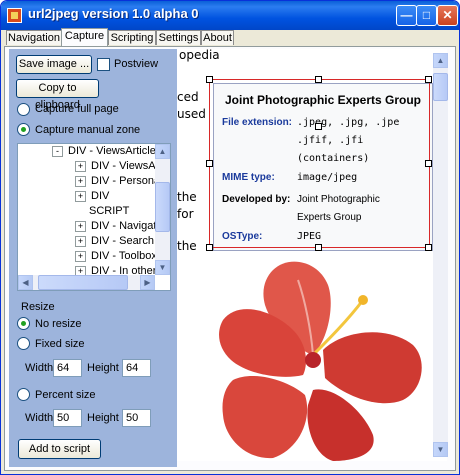 This screenshot has height=475, width=460. I want to click on percent-height-label: Height, so click(103, 418).